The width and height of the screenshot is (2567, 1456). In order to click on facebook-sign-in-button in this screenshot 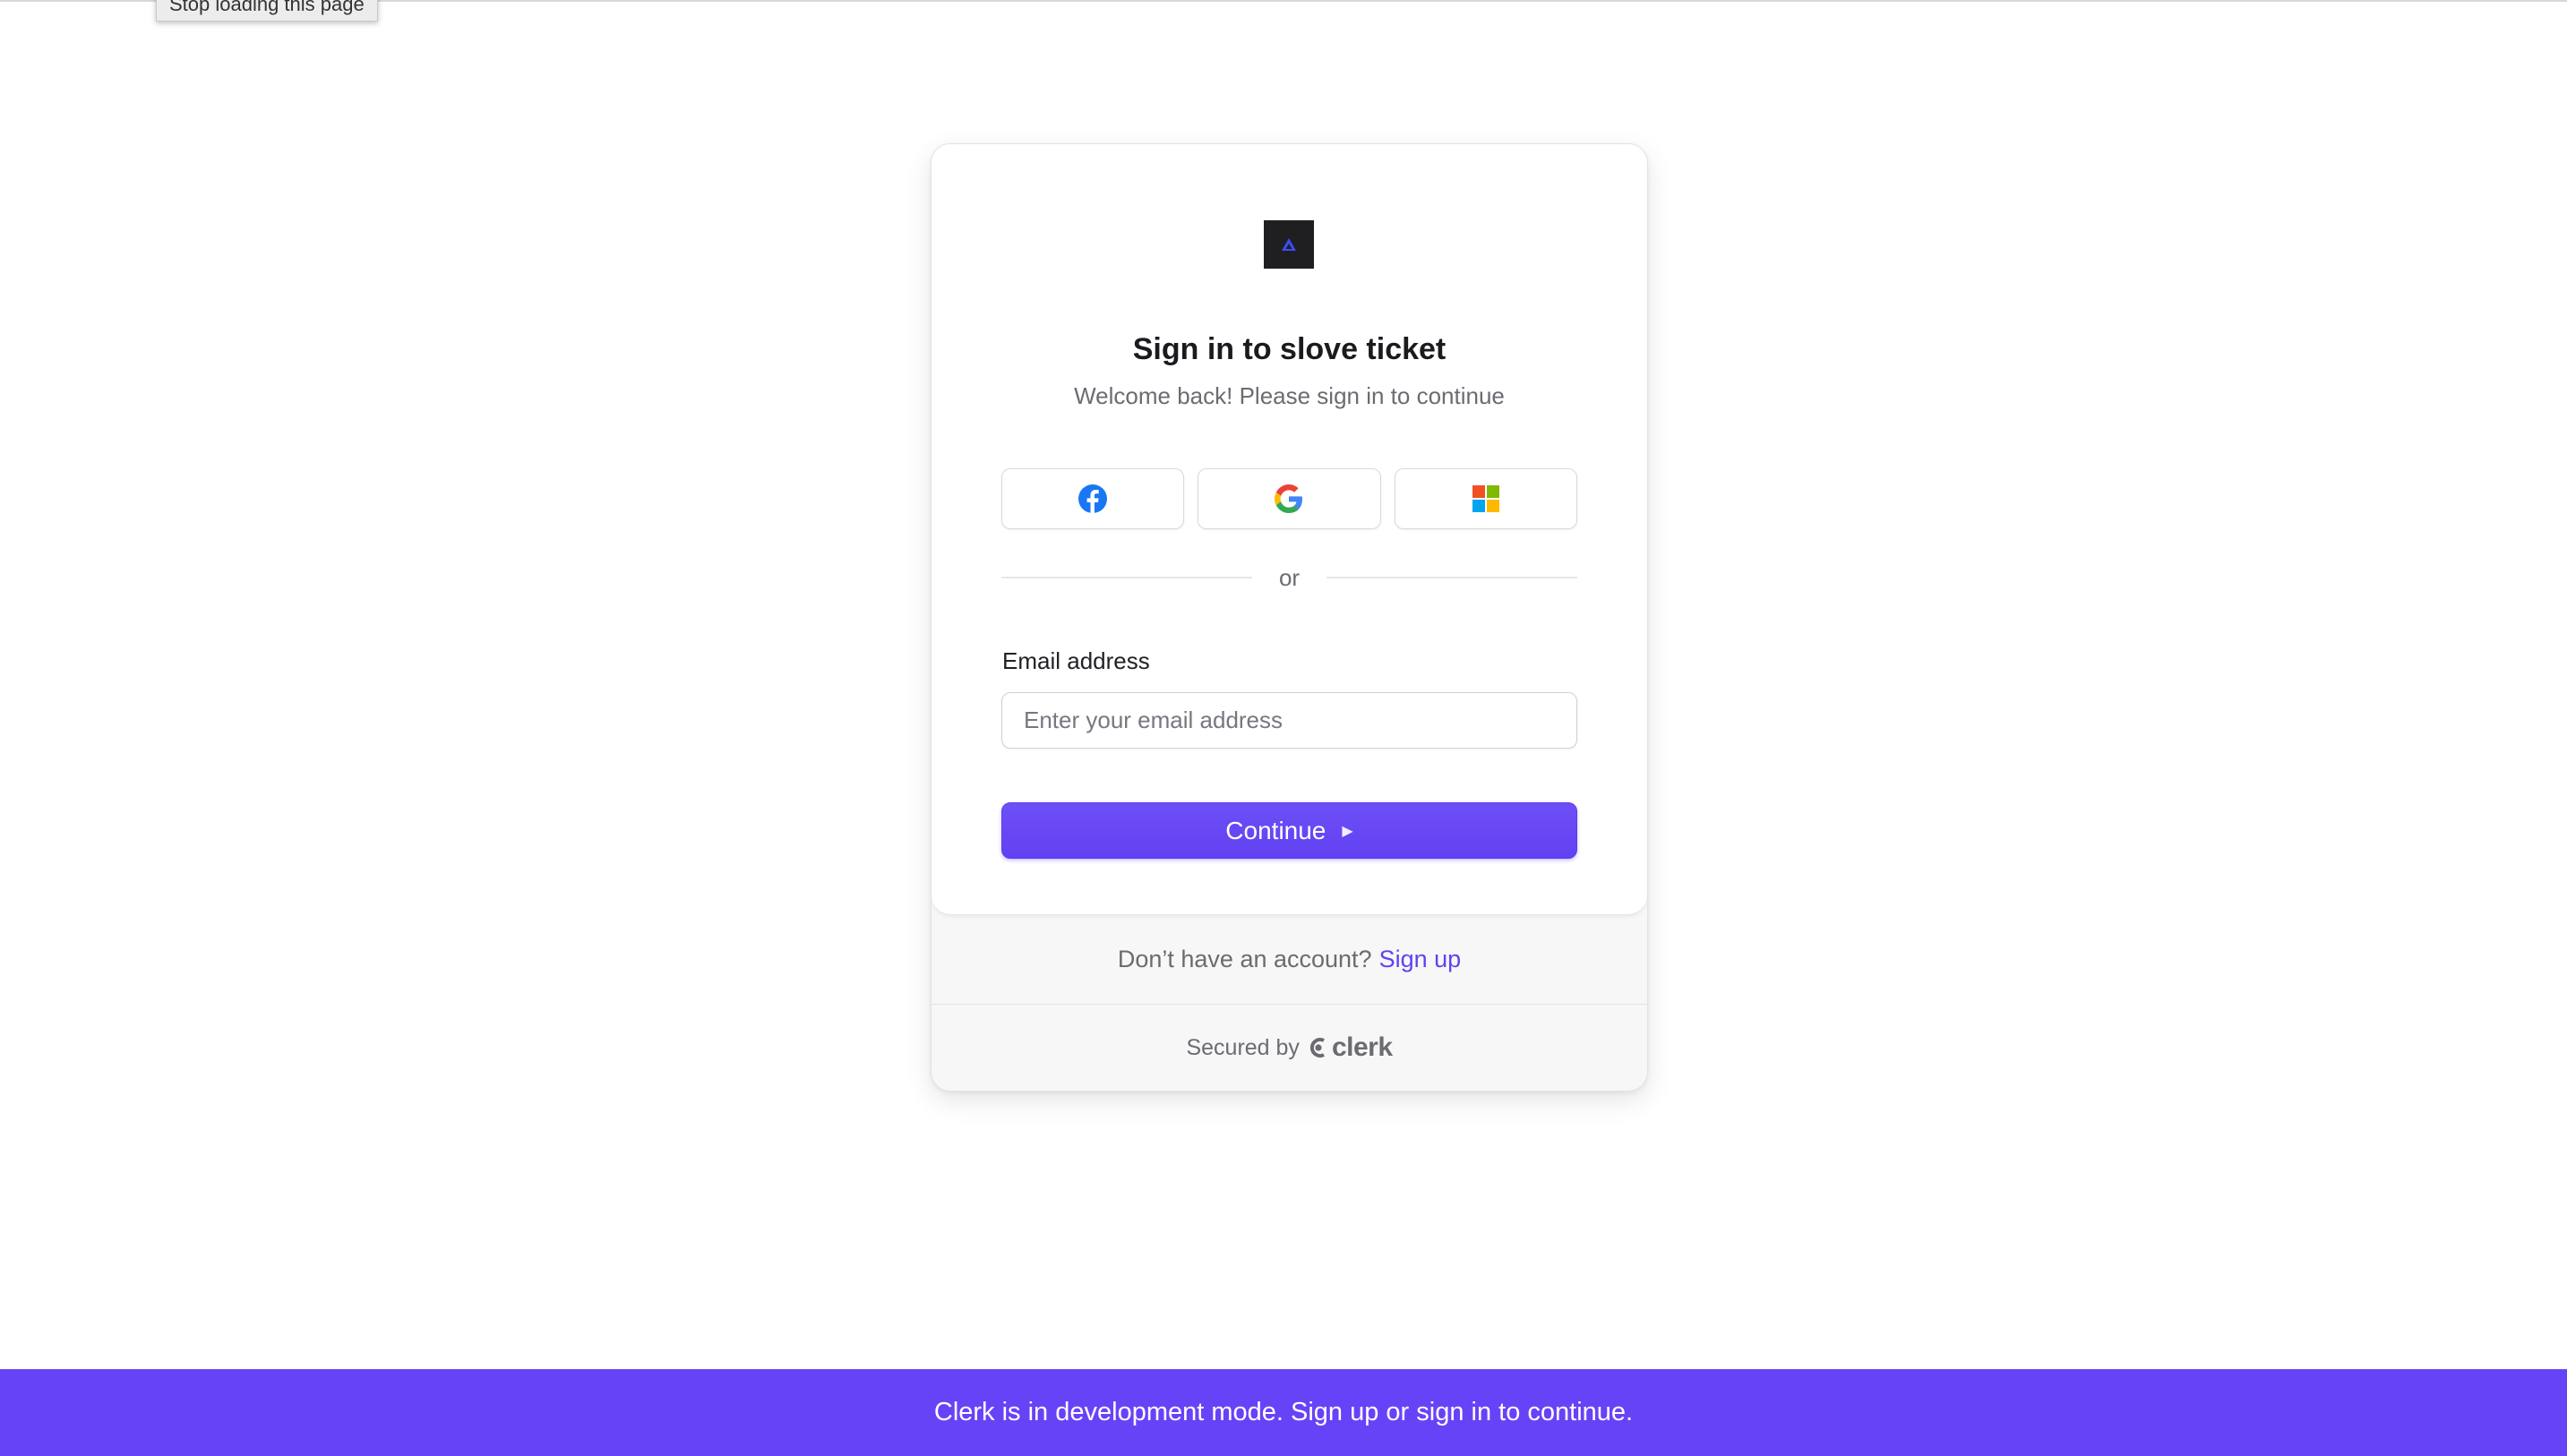, I will do `click(1093, 498)`.